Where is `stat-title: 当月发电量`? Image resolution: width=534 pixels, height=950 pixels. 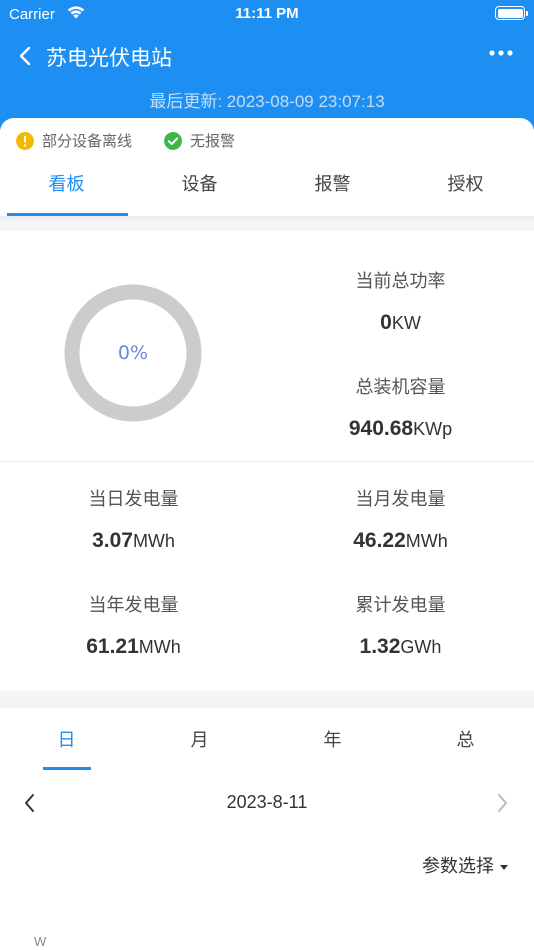 stat-title: 当月发电量 is located at coordinates (400, 499).